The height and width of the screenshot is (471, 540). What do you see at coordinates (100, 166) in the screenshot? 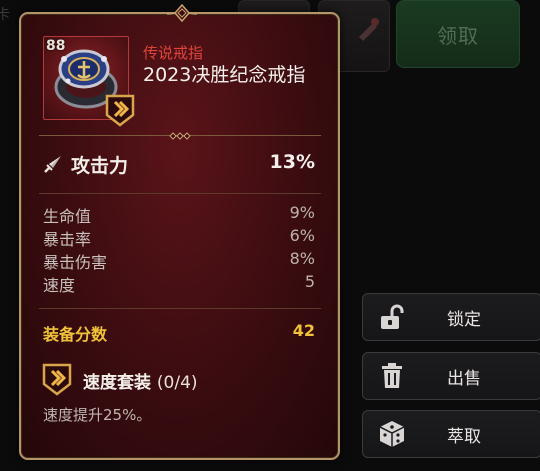
I see `main-stat-name: 攻击力` at bounding box center [100, 166].